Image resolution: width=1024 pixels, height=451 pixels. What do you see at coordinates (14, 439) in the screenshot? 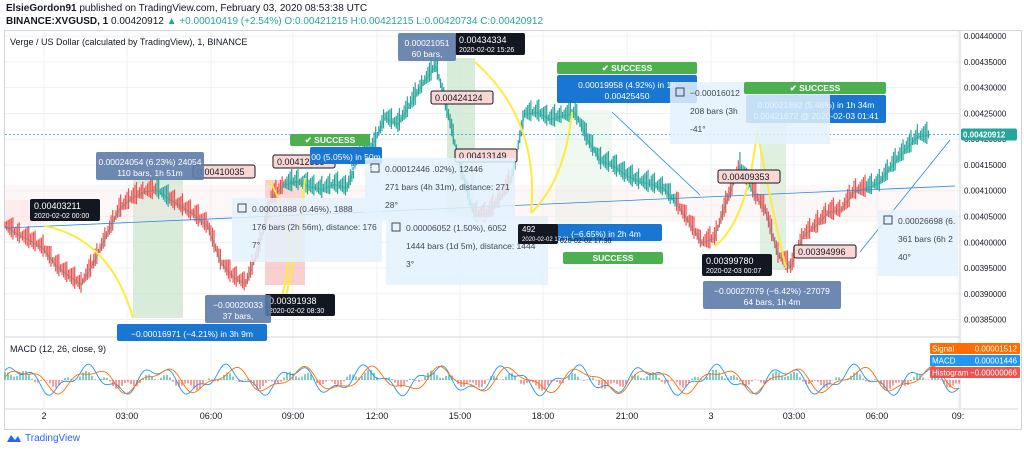
I see `tradingview-logo-icon` at bounding box center [14, 439].